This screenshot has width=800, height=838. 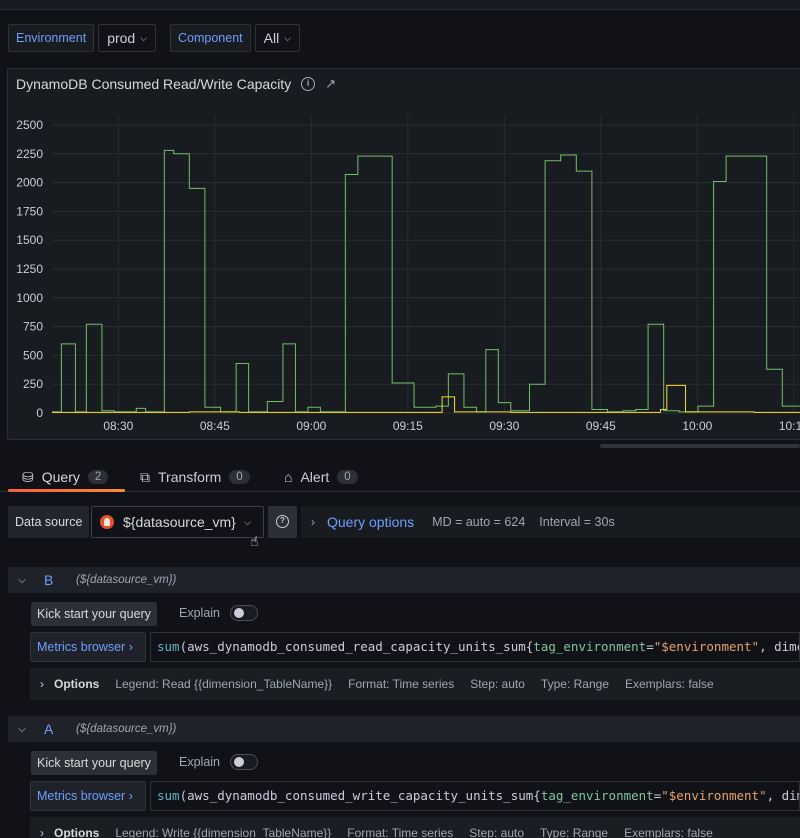 What do you see at coordinates (347, 477) in the screenshot?
I see `tab-alert-count: 0` at bounding box center [347, 477].